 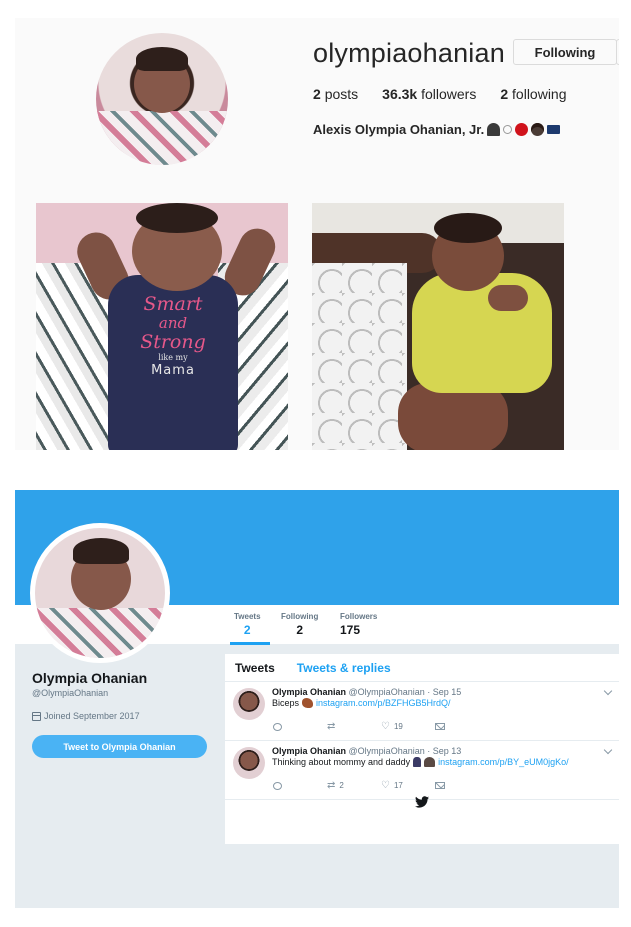 I want to click on tweet-link: instagram.com/p/BZFHGB5HrdQ/, so click(x=383, y=703).